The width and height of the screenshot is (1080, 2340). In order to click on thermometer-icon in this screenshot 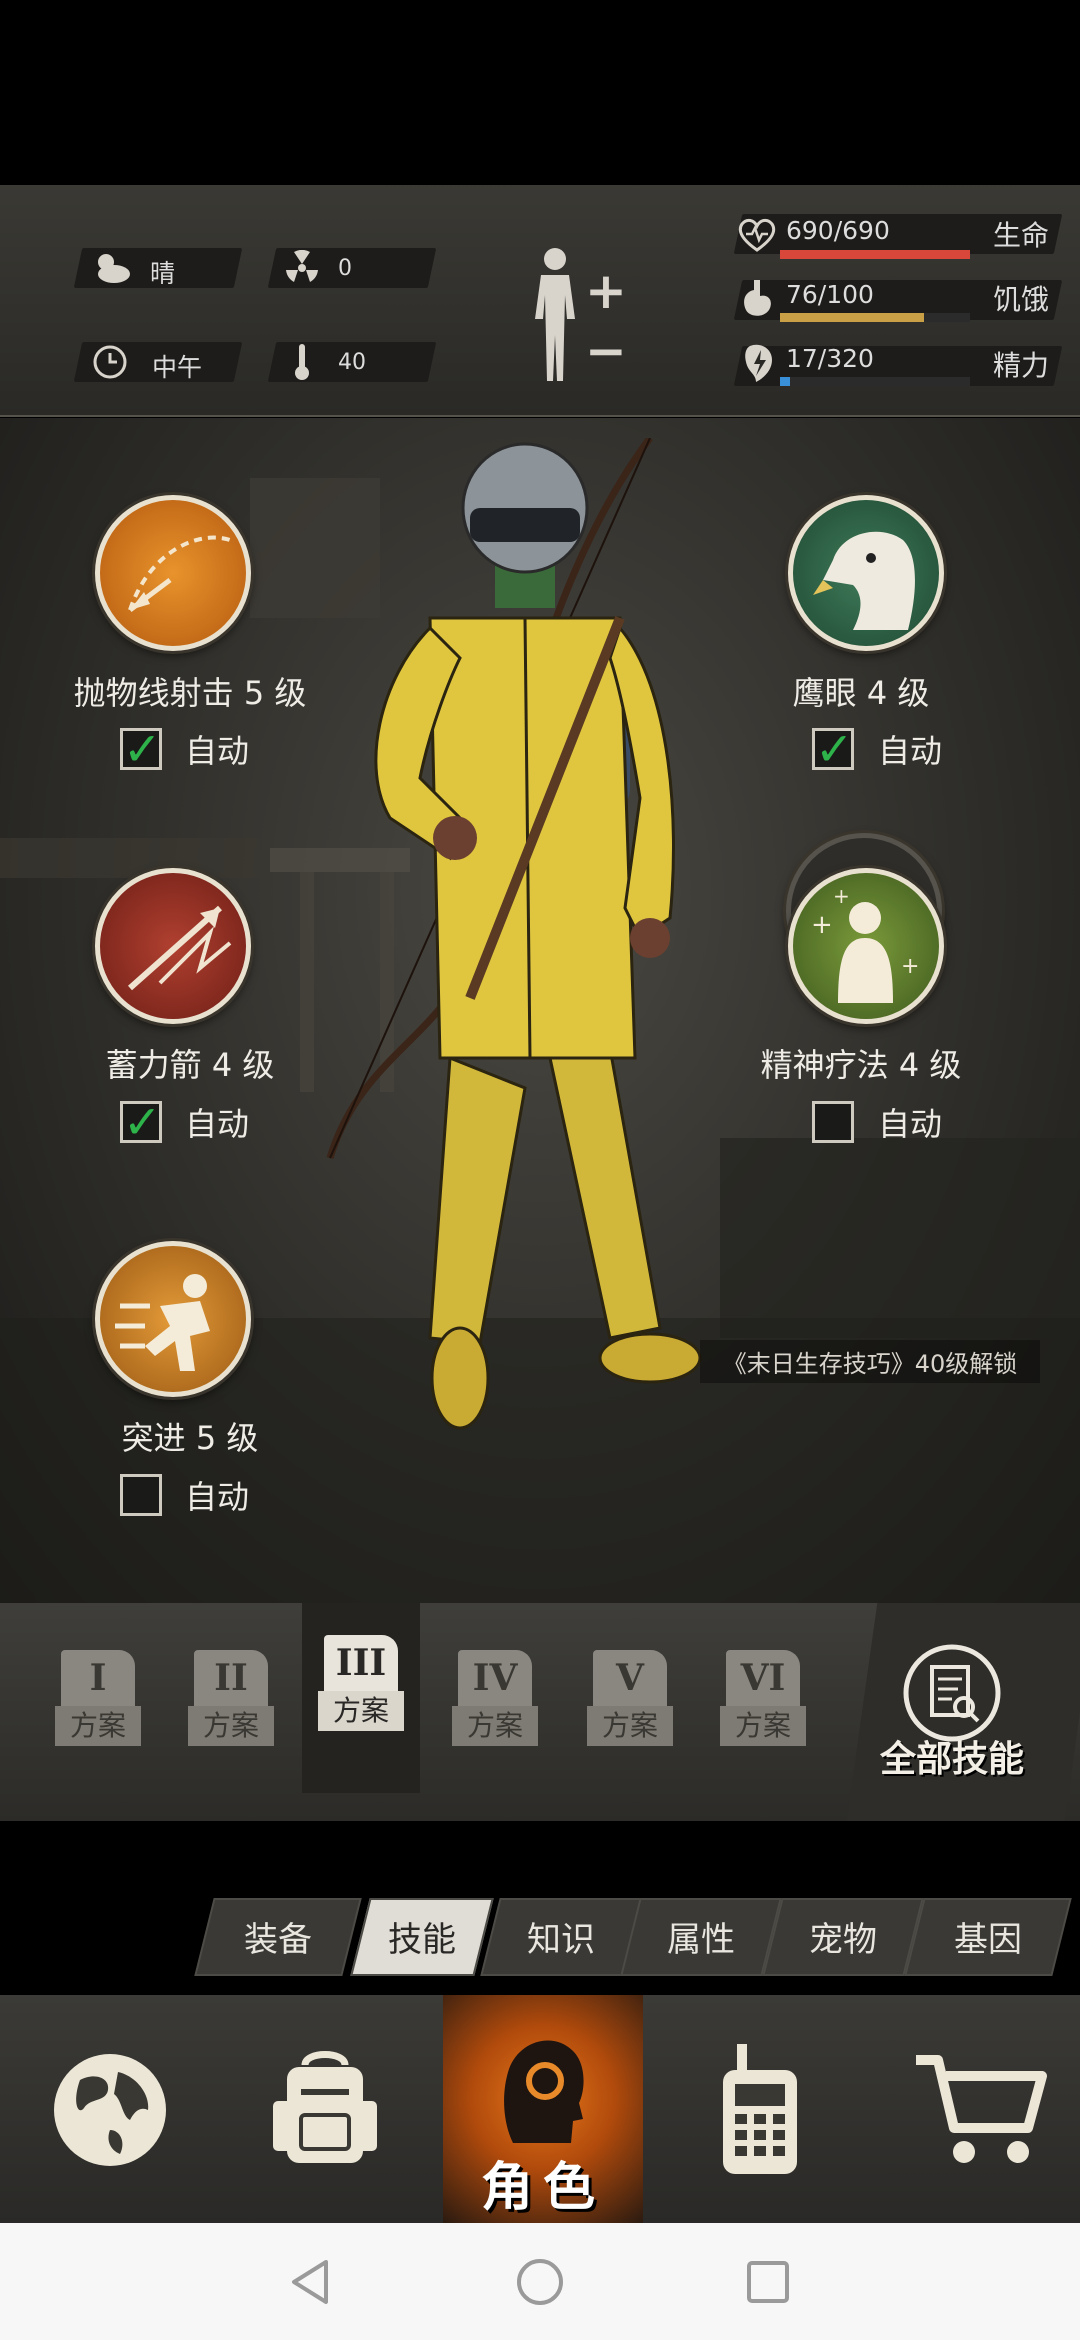, I will do `click(302, 364)`.